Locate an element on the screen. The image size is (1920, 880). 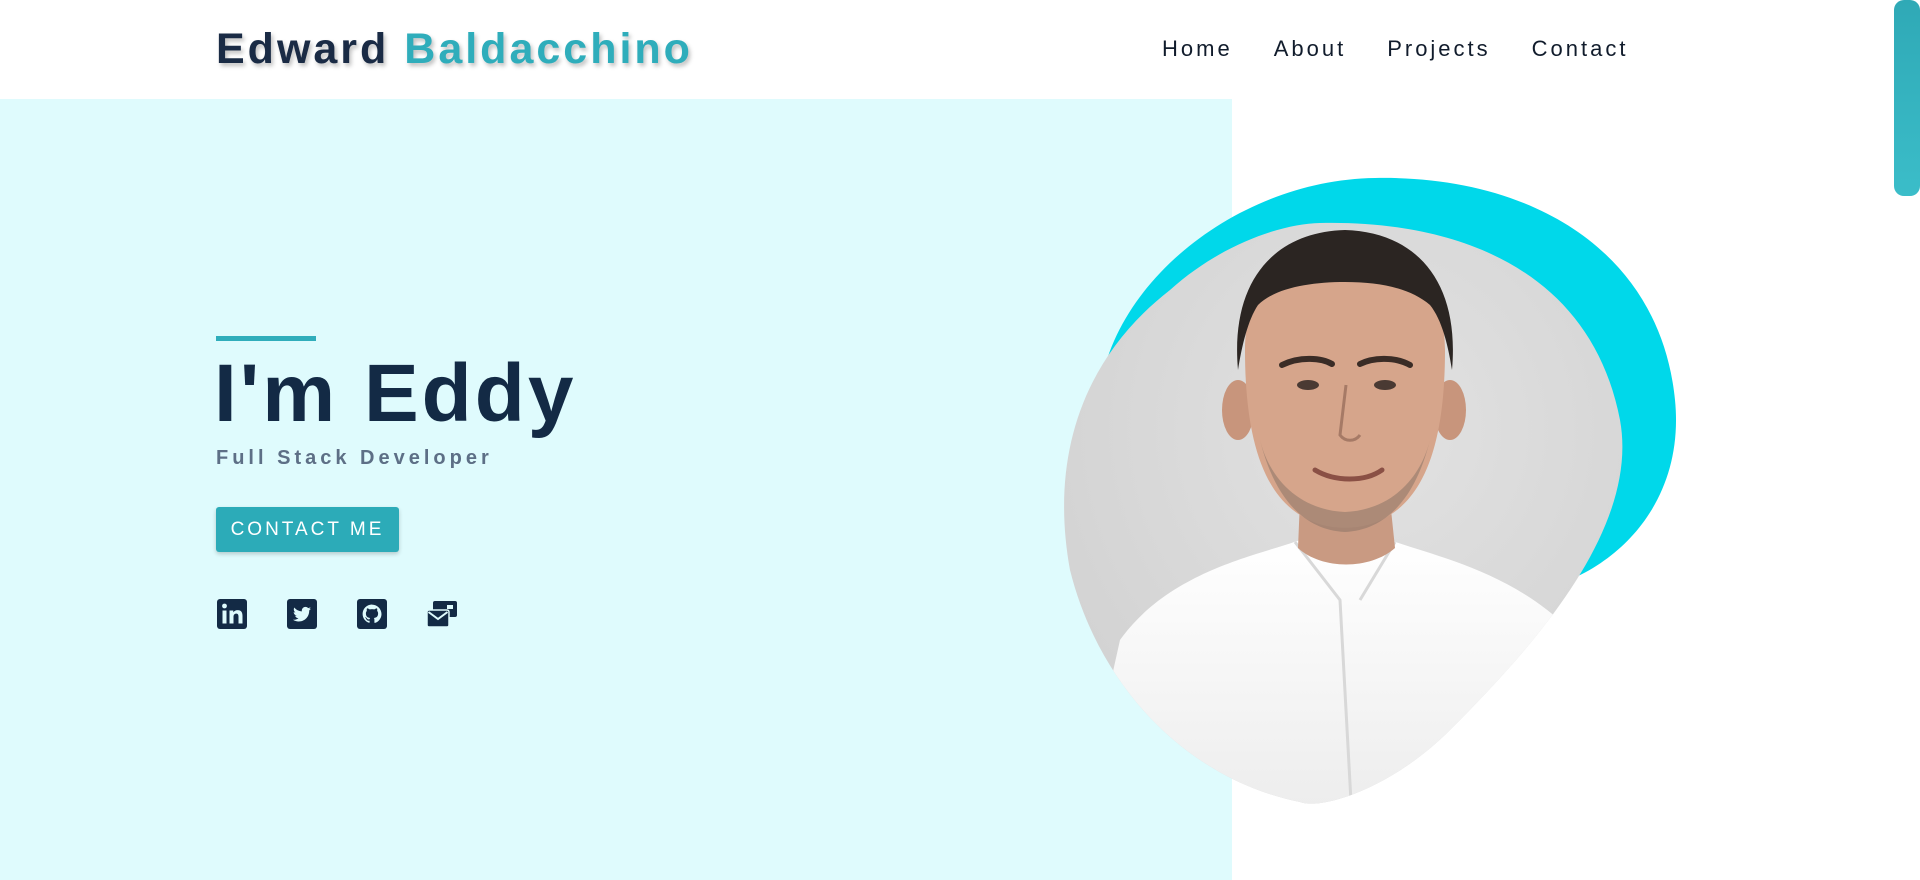
hero-subtitle: Full Stack Developer is located at coordinates (354, 458).